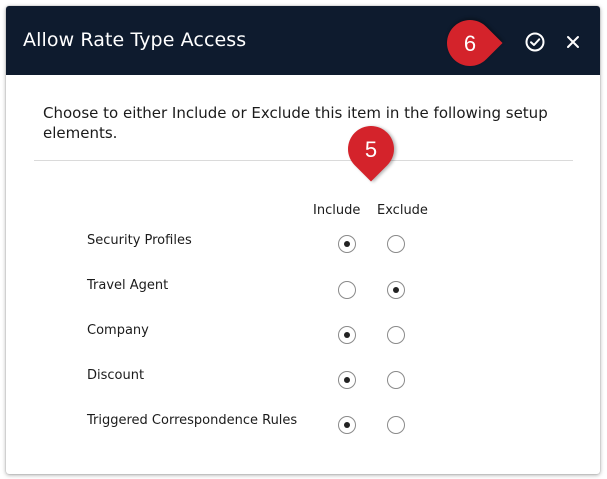 The width and height of the screenshot is (607, 479). I want to click on check-circle-icon, so click(535, 42).